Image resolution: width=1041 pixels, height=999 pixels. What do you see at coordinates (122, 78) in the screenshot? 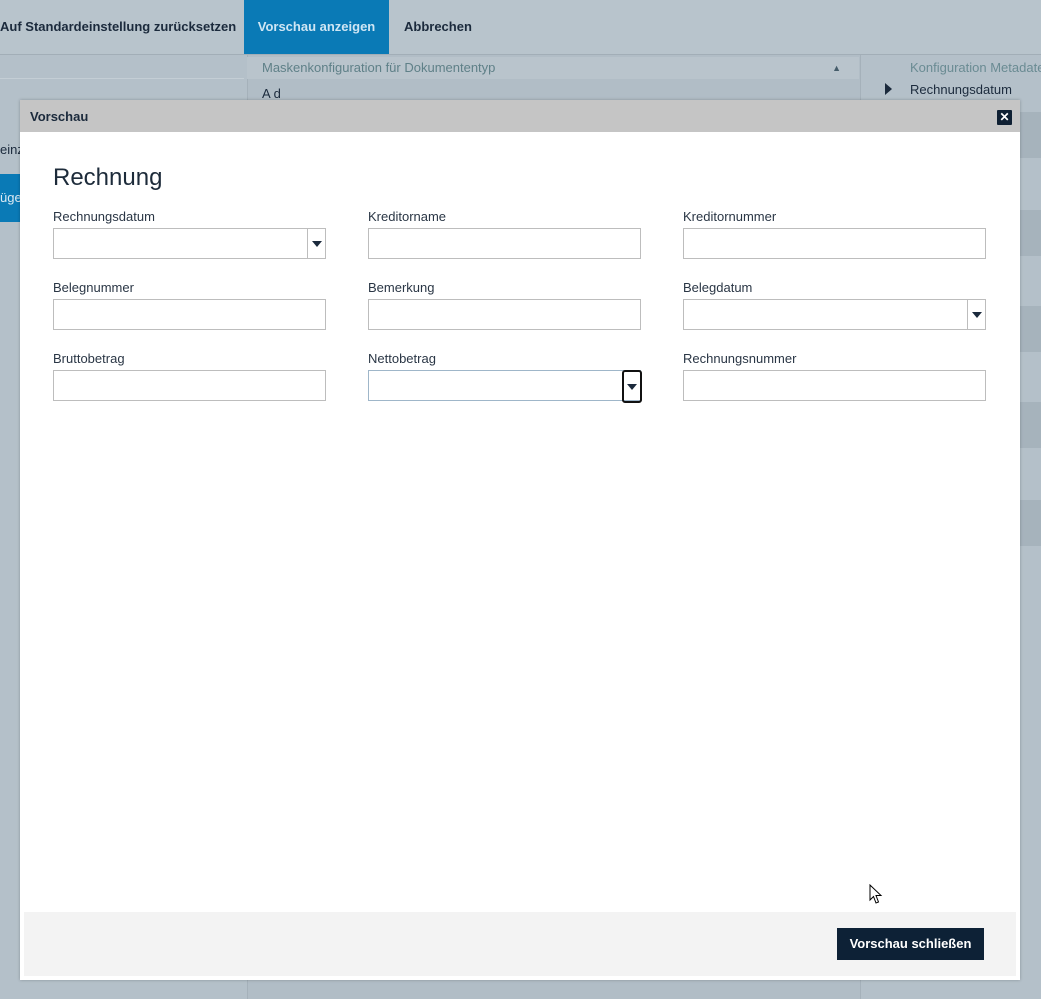
I see `left-panel-divider` at bounding box center [122, 78].